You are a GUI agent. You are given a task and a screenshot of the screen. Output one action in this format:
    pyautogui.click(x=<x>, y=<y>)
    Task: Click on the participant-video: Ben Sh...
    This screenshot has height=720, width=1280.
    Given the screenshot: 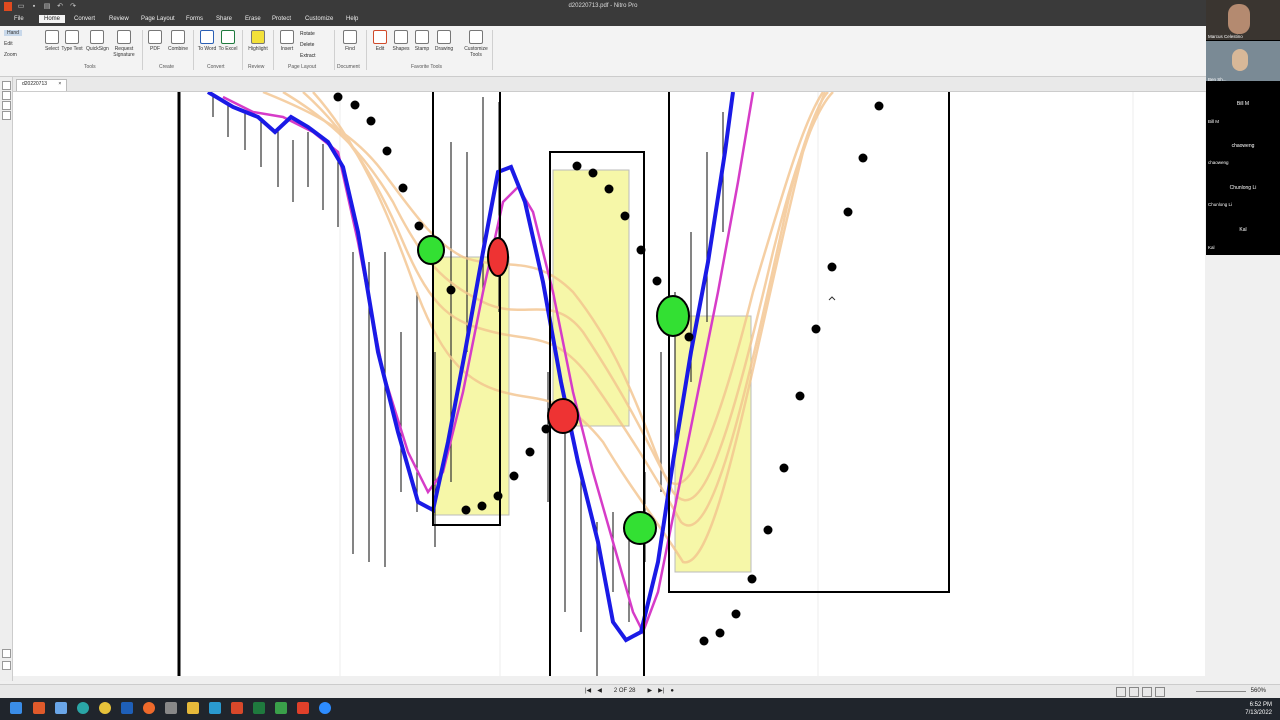 What is the action you would take?
    pyautogui.click(x=1243, y=61)
    